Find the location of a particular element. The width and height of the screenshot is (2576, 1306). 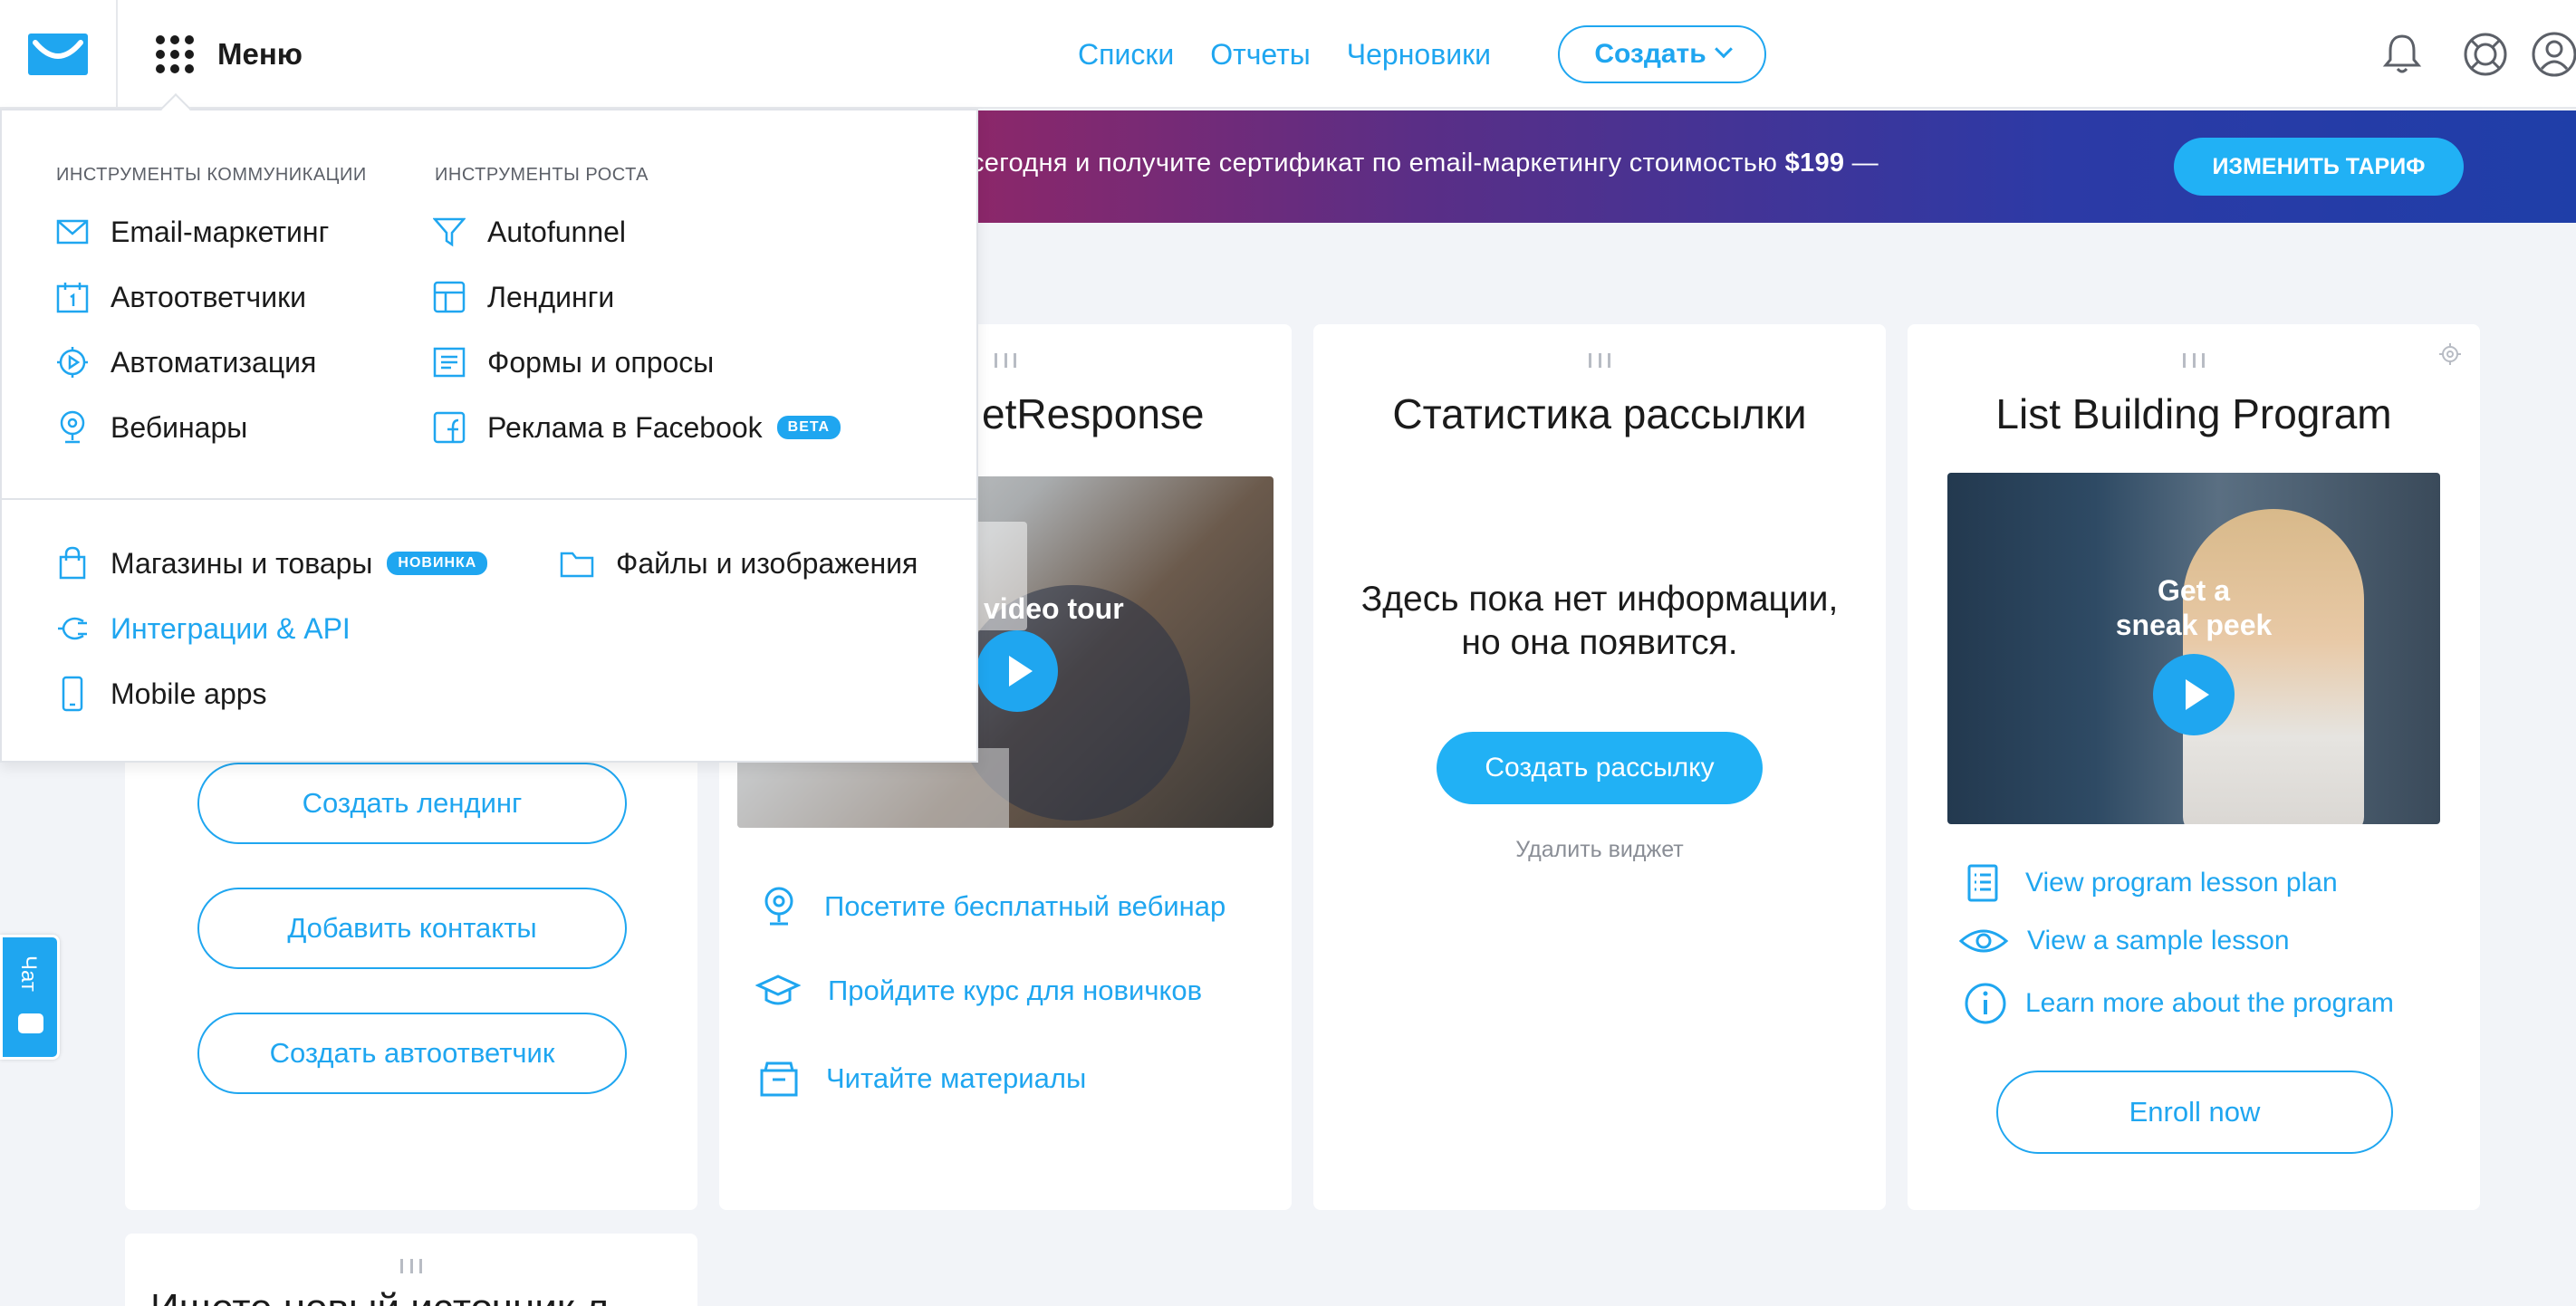

top-header: Меню Списки Отчеты Черновики Создать is located at coordinates (1288, 55).